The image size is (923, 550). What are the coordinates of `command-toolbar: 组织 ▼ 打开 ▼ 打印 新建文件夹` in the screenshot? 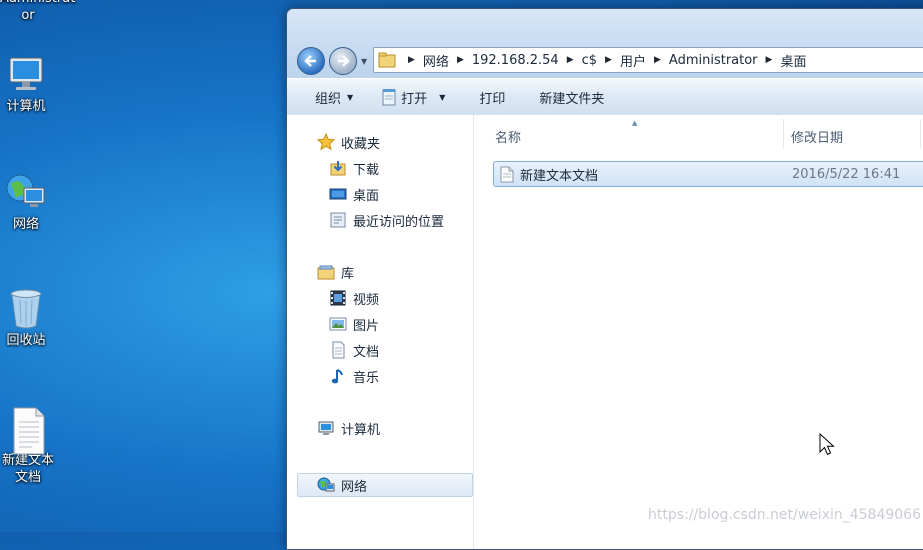 It's located at (605, 97).